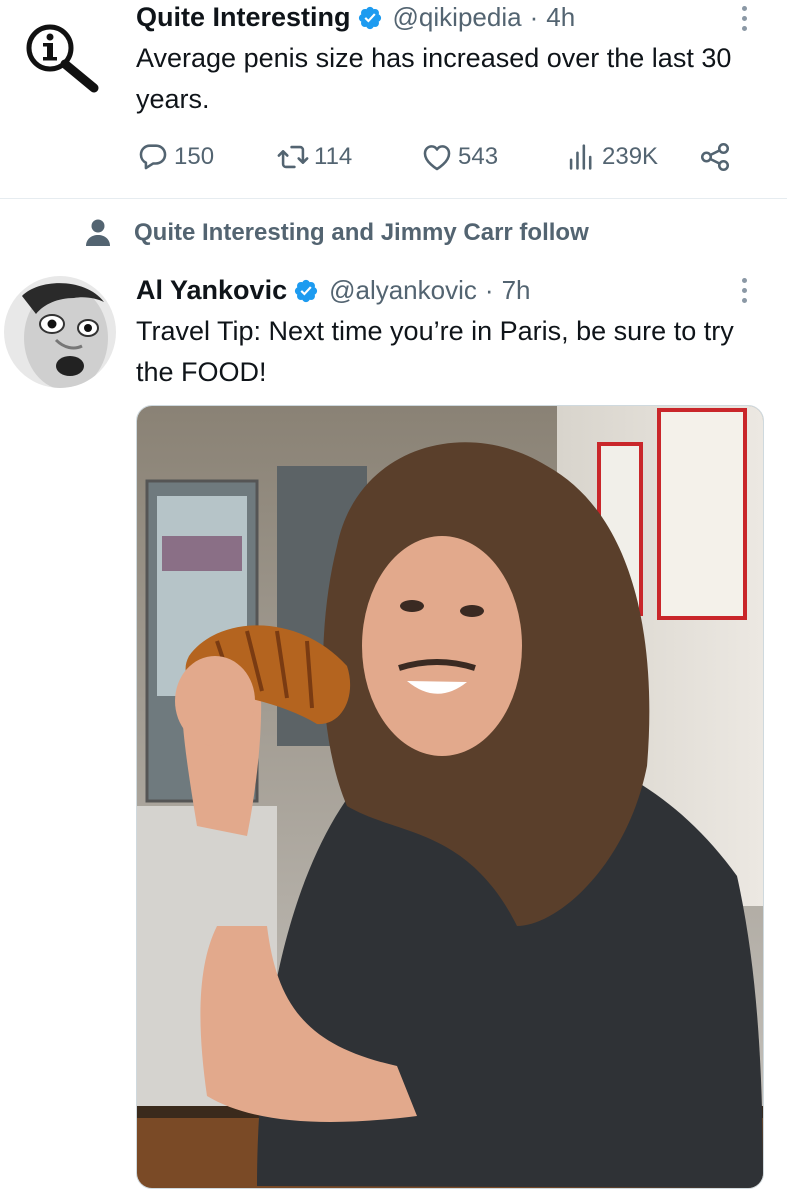  I want to click on al-yankovic-avatar, so click(60, 332).